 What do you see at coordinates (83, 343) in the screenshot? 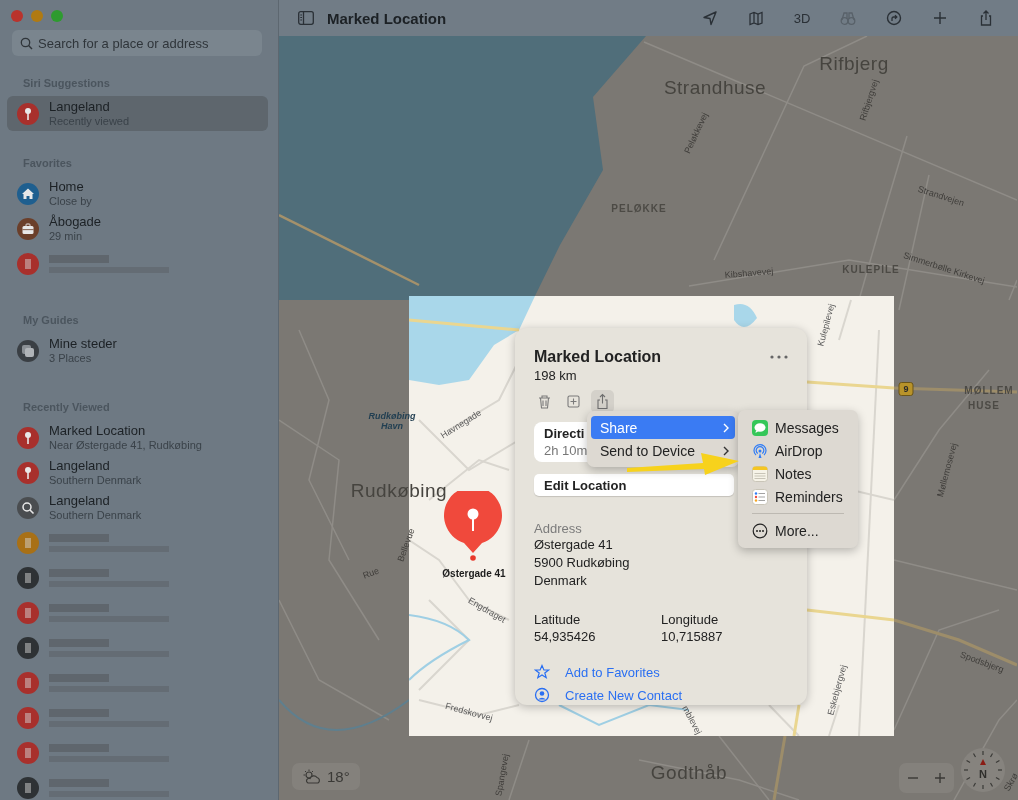
I see `item-title: Mine steder` at bounding box center [83, 343].